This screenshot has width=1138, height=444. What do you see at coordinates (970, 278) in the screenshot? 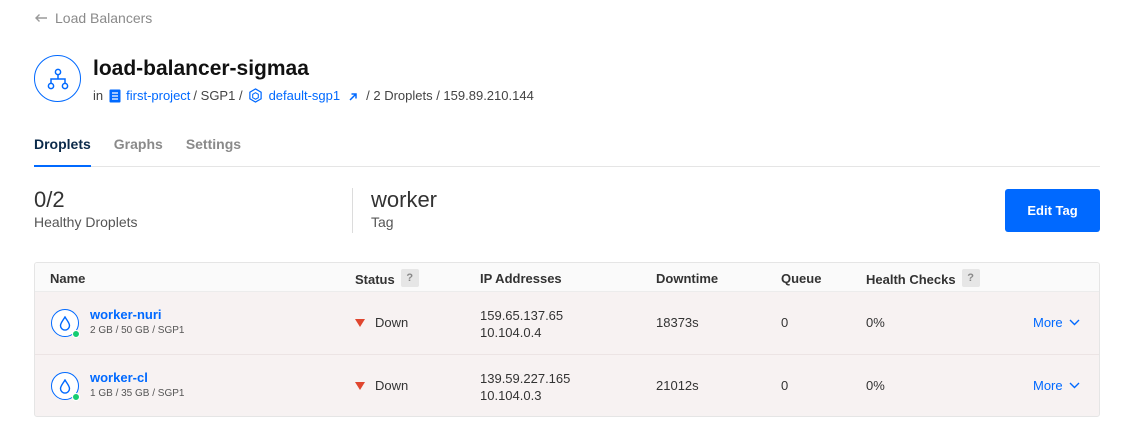
I see `health-help-icon: ?` at bounding box center [970, 278].